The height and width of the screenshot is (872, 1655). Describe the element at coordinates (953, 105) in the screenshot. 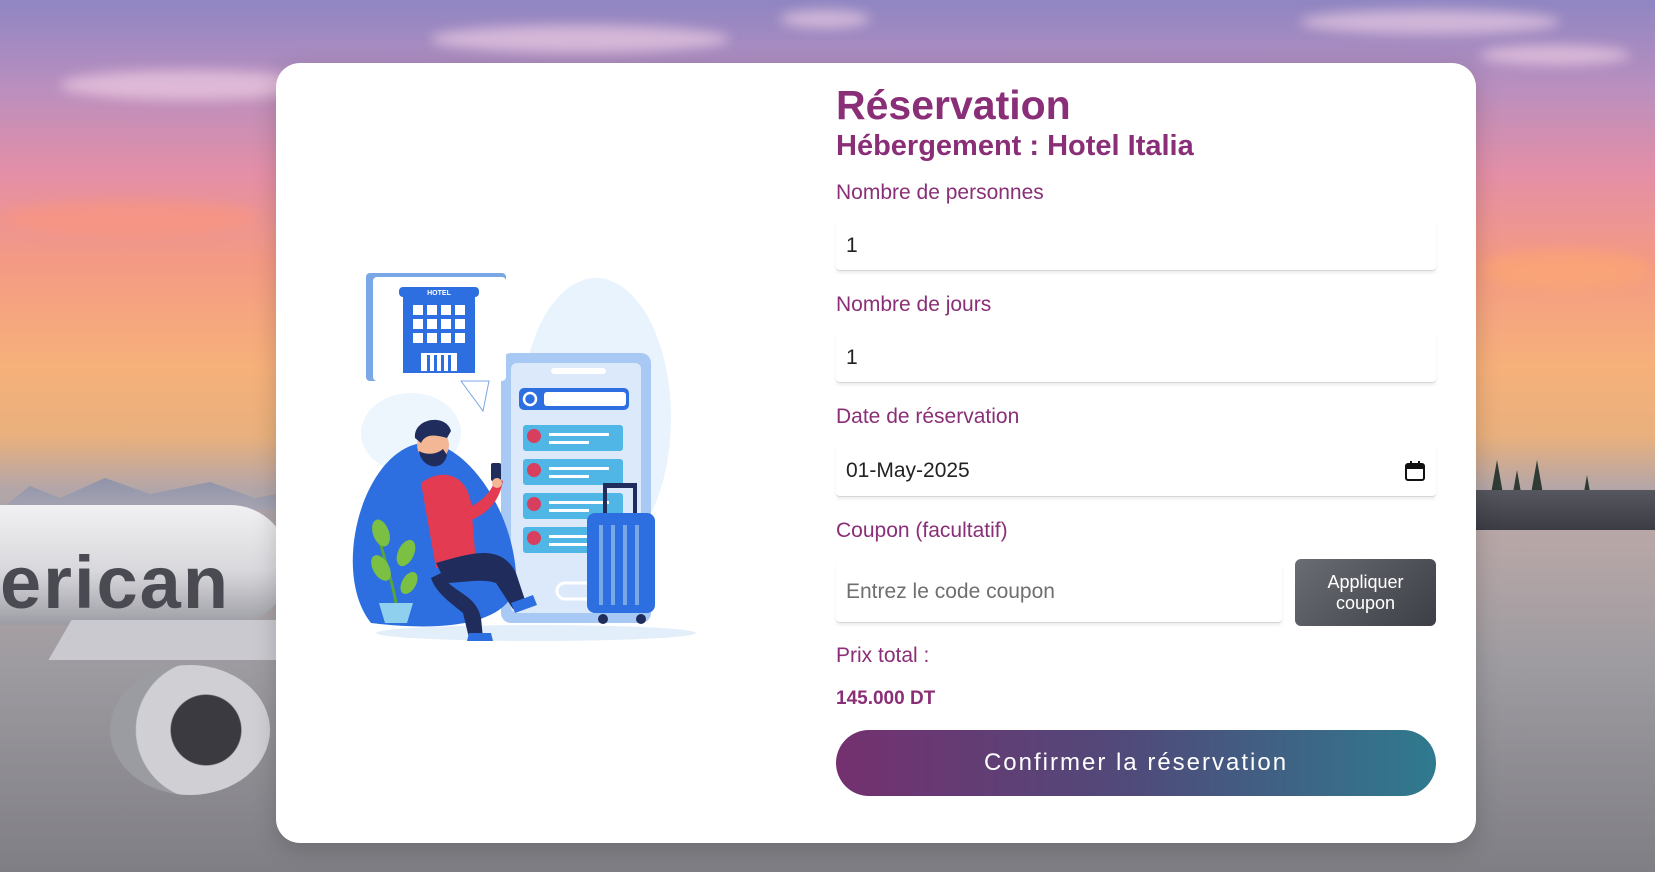

I see `page-title: Réservation` at that location.